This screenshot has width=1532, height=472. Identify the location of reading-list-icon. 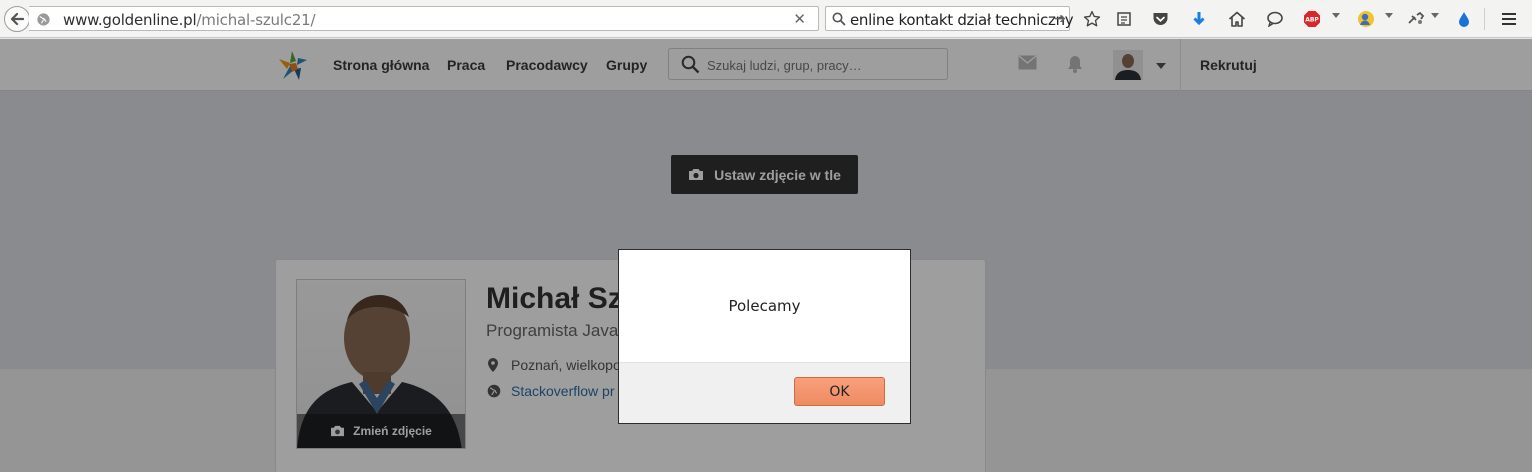
(1124, 19).